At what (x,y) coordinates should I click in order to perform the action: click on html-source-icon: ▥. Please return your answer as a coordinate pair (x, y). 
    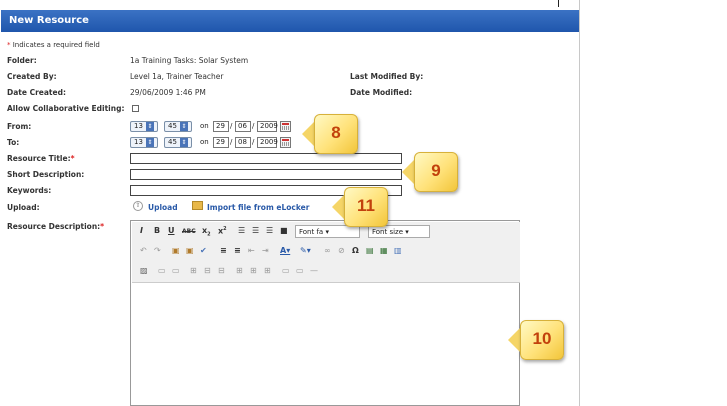
    Looking at the image, I should click on (398, 250).